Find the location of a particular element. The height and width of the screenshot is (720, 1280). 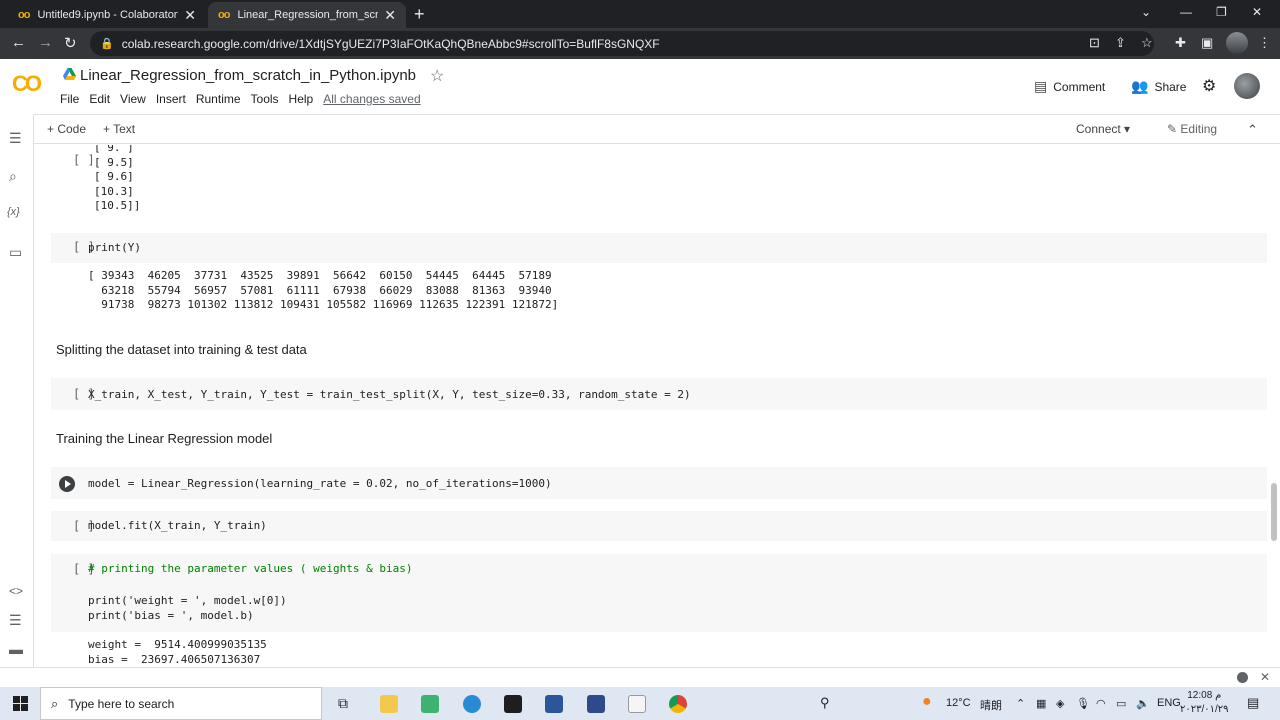

status-indicator-icon is located at coordinates (1242, 677).